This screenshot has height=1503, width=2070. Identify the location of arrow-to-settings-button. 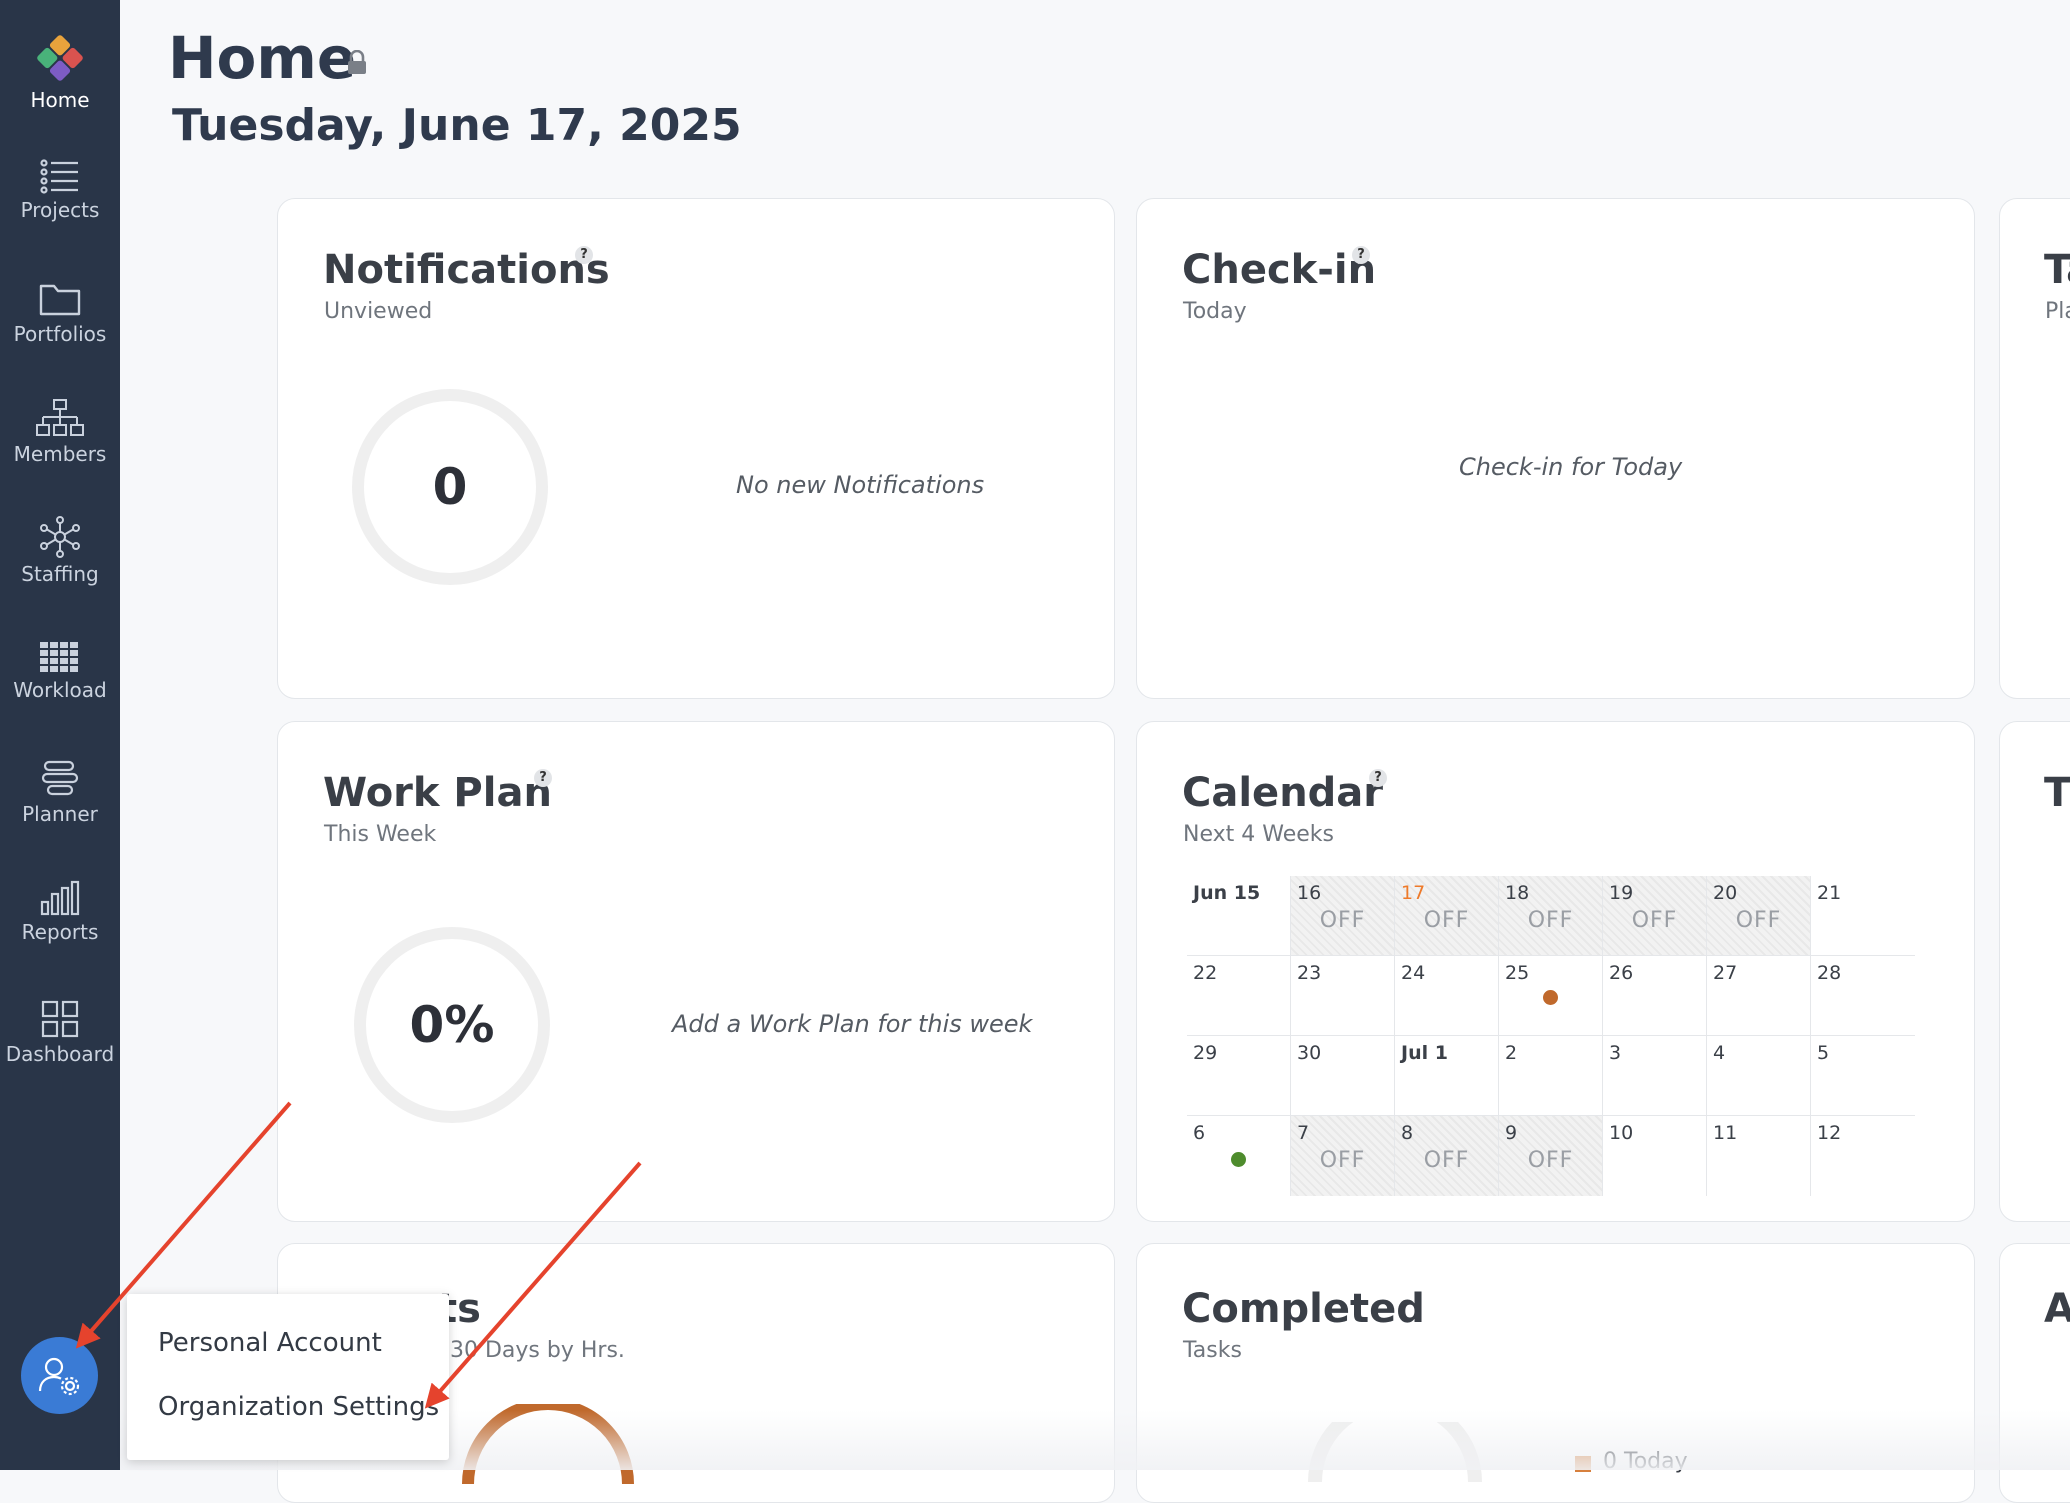
(183, 1225).